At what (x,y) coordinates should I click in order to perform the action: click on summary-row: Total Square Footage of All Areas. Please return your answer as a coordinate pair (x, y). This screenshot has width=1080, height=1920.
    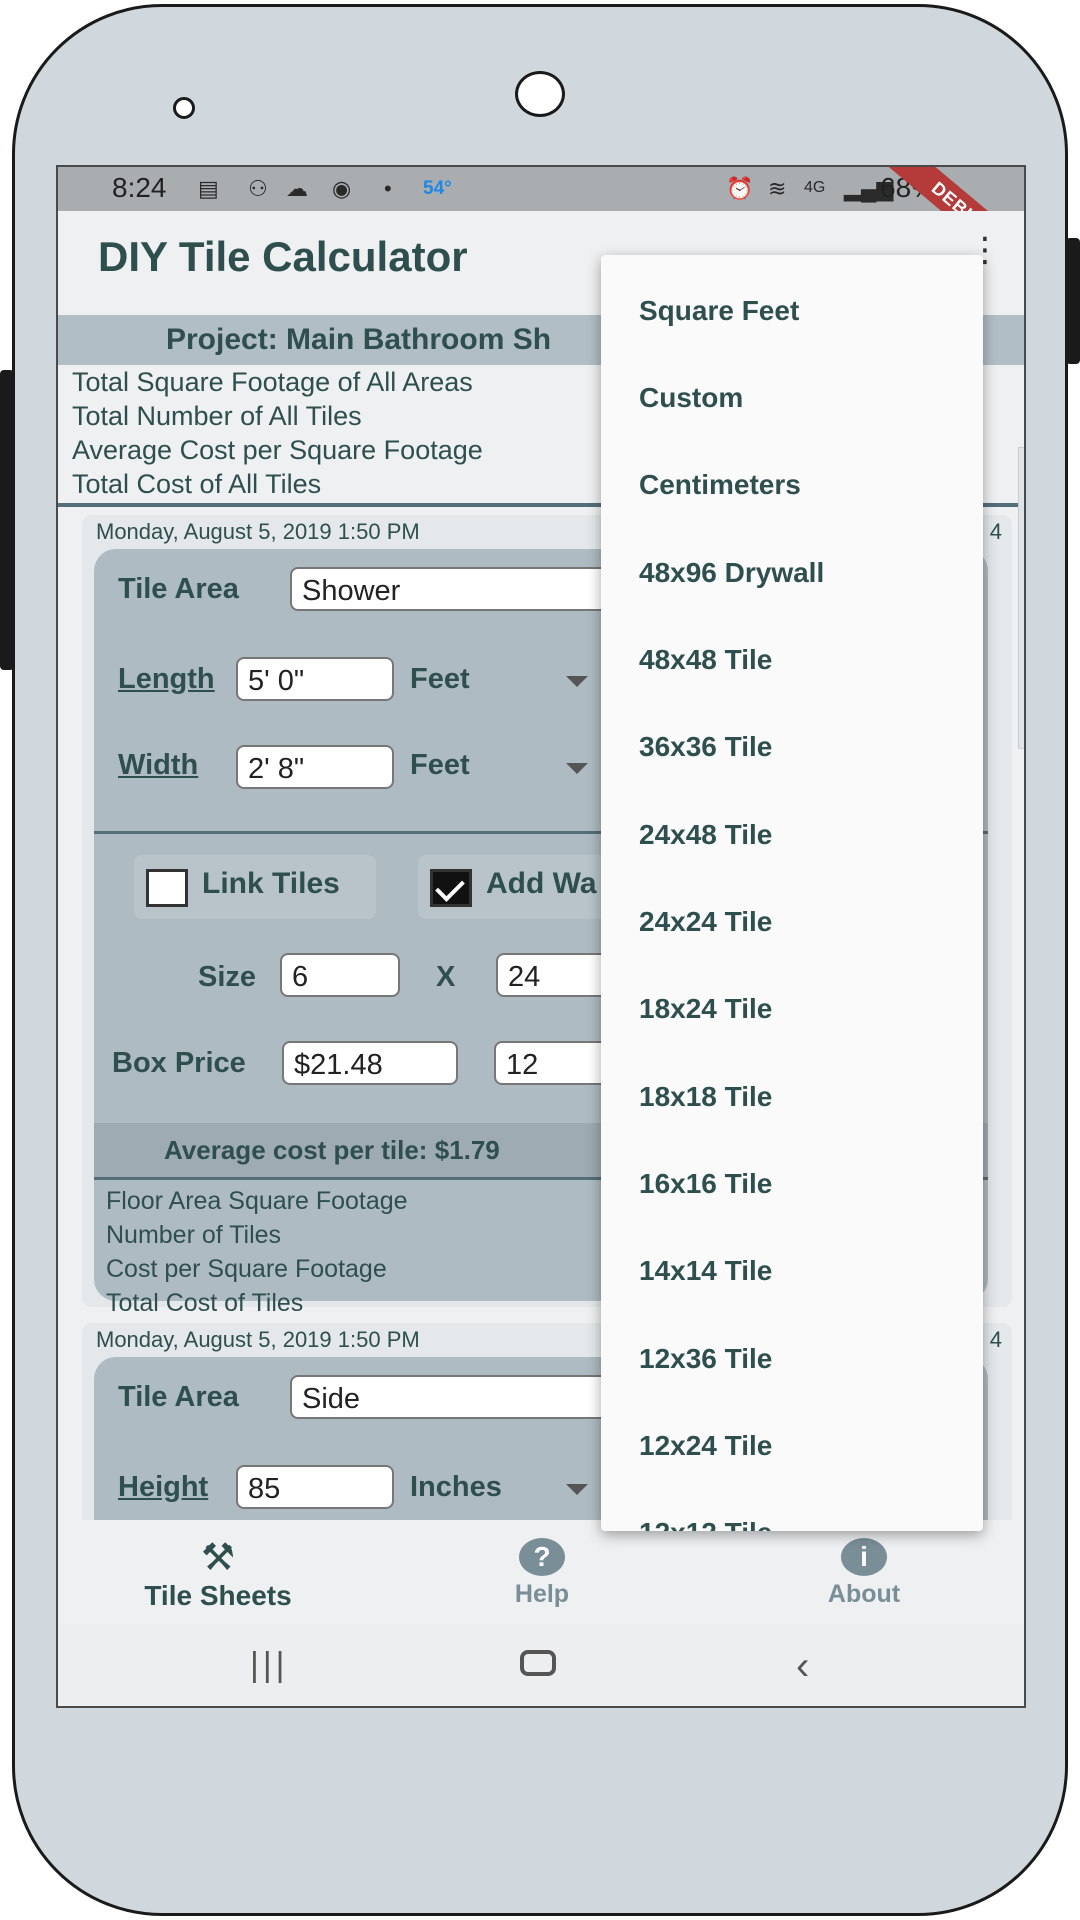
    Looking at the image, I should click on (272, 382).